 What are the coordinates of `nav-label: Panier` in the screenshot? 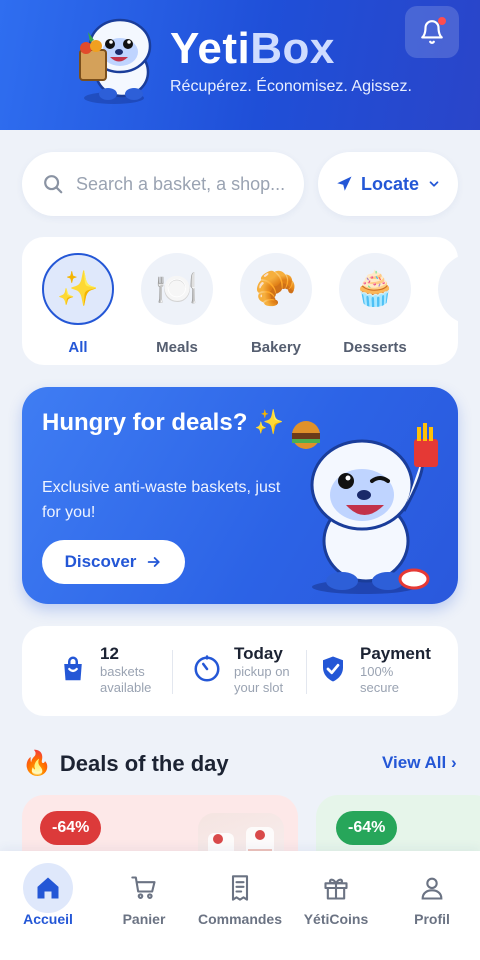 It's located at (144, 919).